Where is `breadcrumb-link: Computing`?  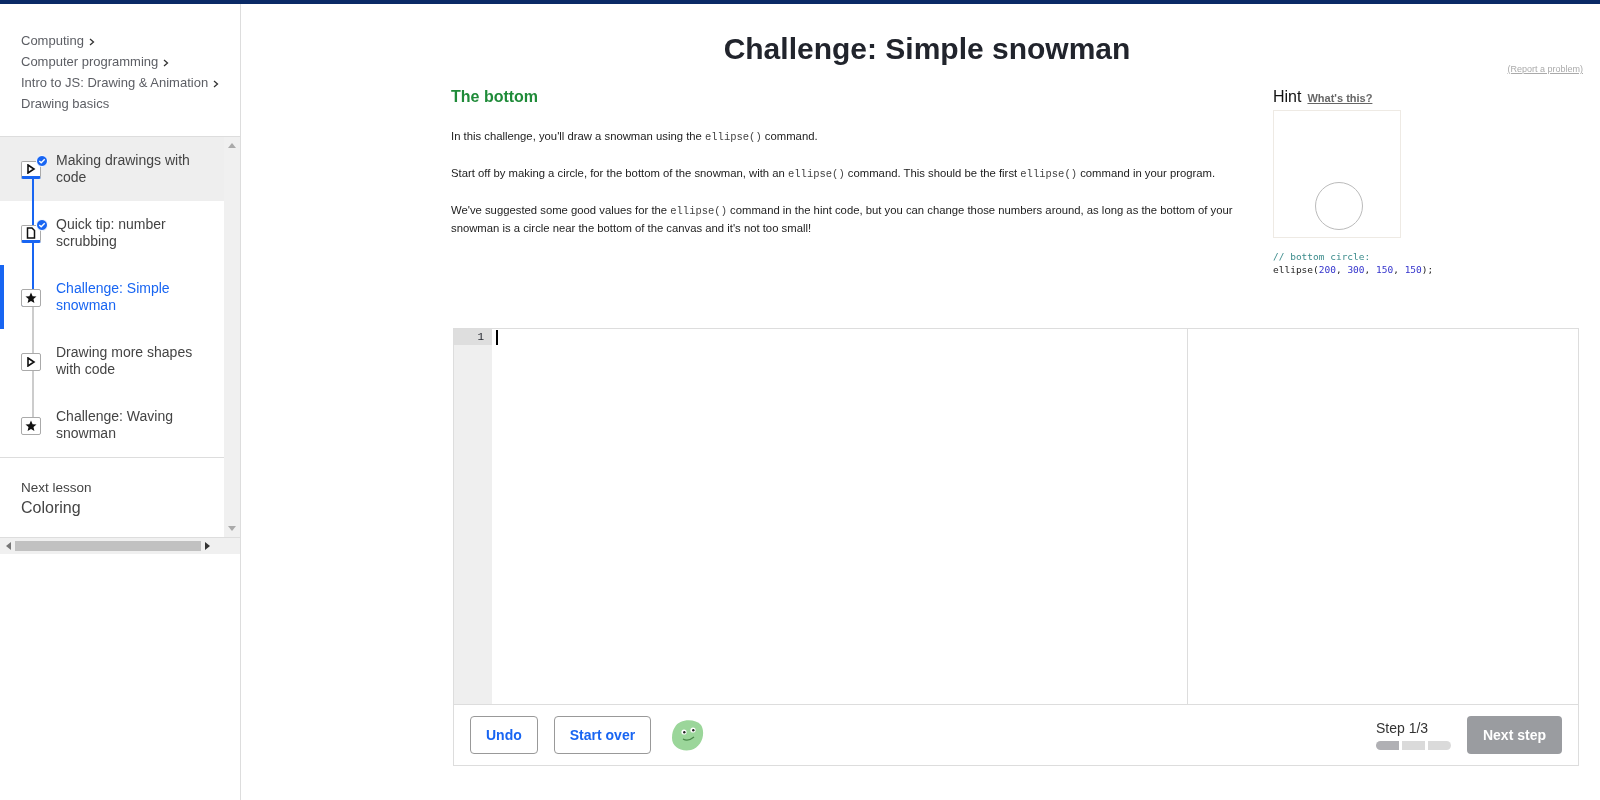
breadcrumb-link: Computing is located at coordinates (52, 40).